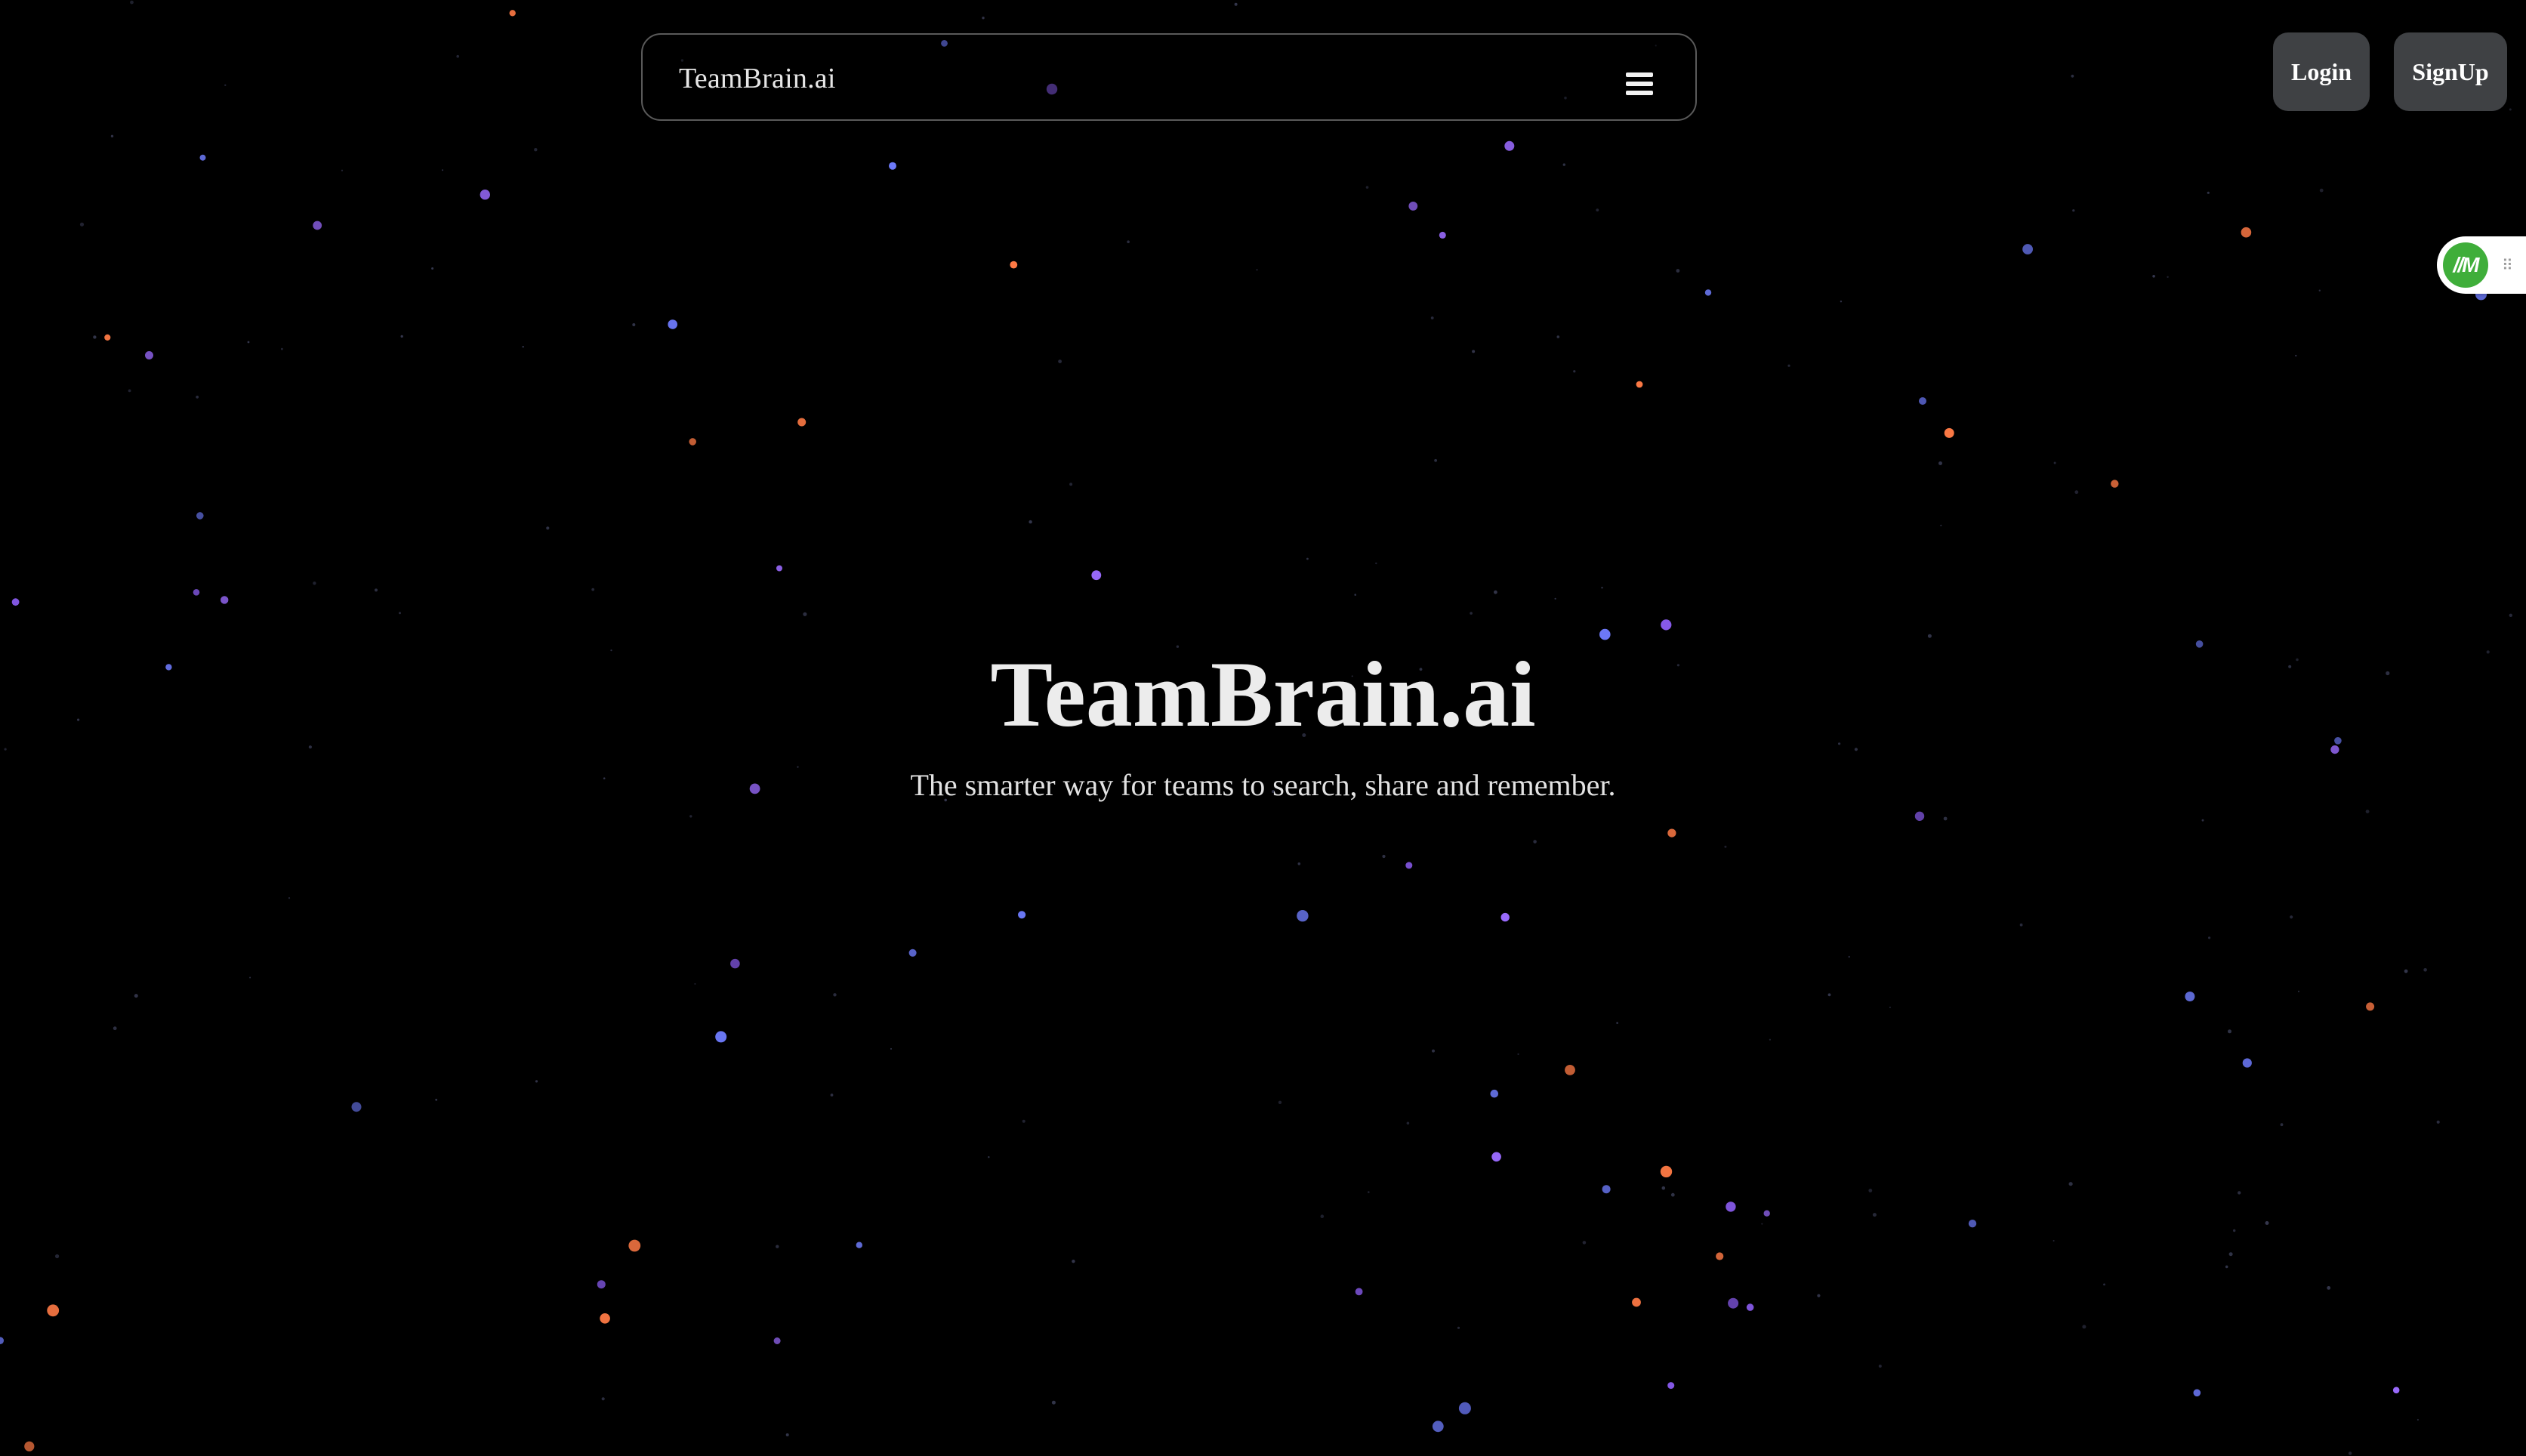  I want to click on nav-brand-link: TeamBrain.ai, so click(758, 78).